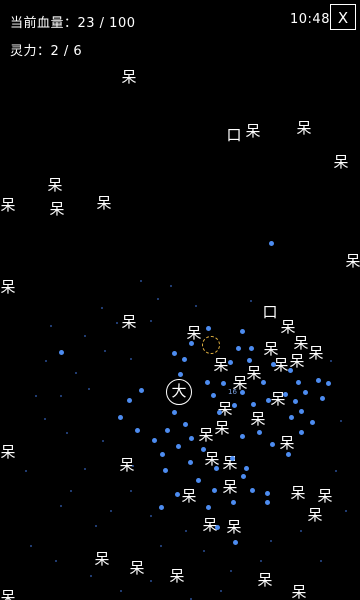 The image size is (360, 600). Describe the element at coordinates (234, 135) in the screenshot. I see `box-glyph: 口` at that location.